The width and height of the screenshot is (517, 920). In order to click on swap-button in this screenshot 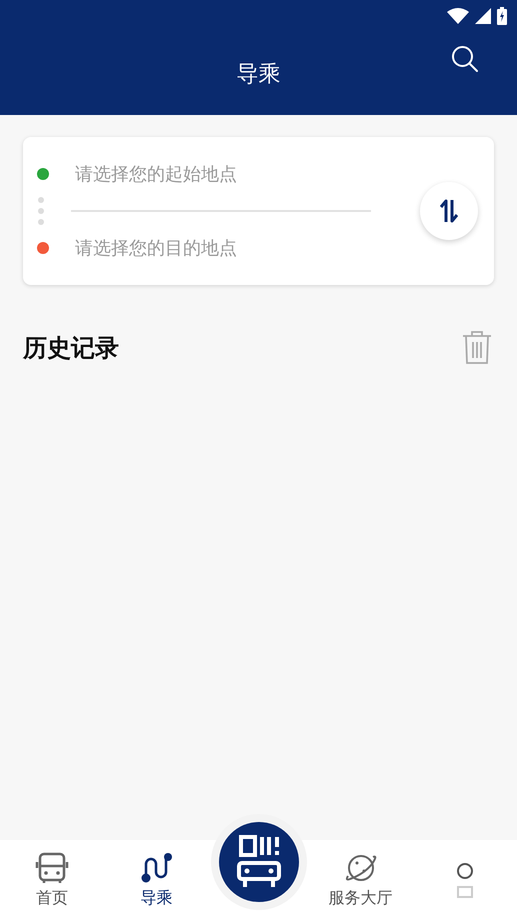, I will do `click(449, 211)`.